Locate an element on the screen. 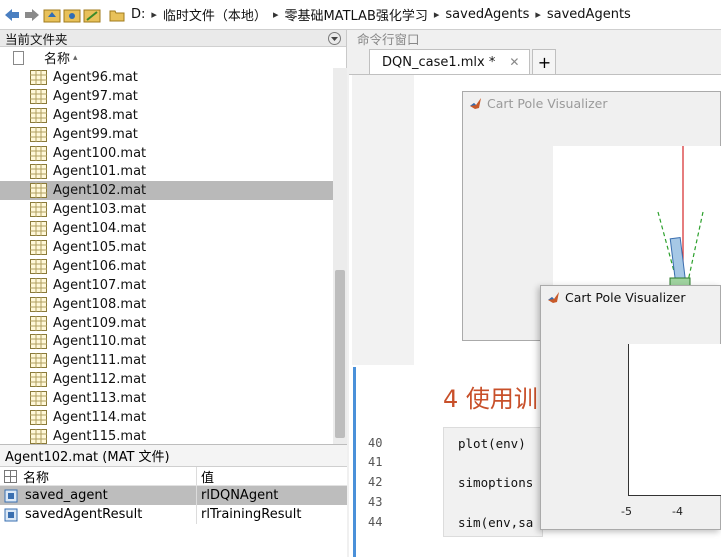 This screenshot has width=721, height=557. scrollbar-thumb is located at coordinates (340, 354).